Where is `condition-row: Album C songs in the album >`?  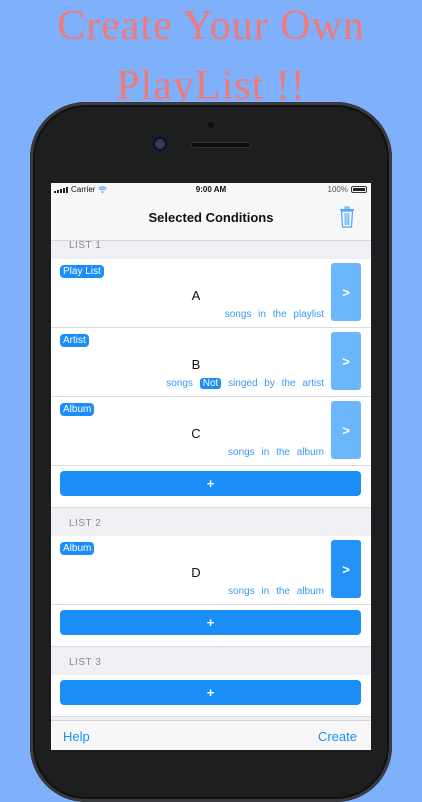
condition-row: Album C songs in the album > is located at coordinates (211, 431).